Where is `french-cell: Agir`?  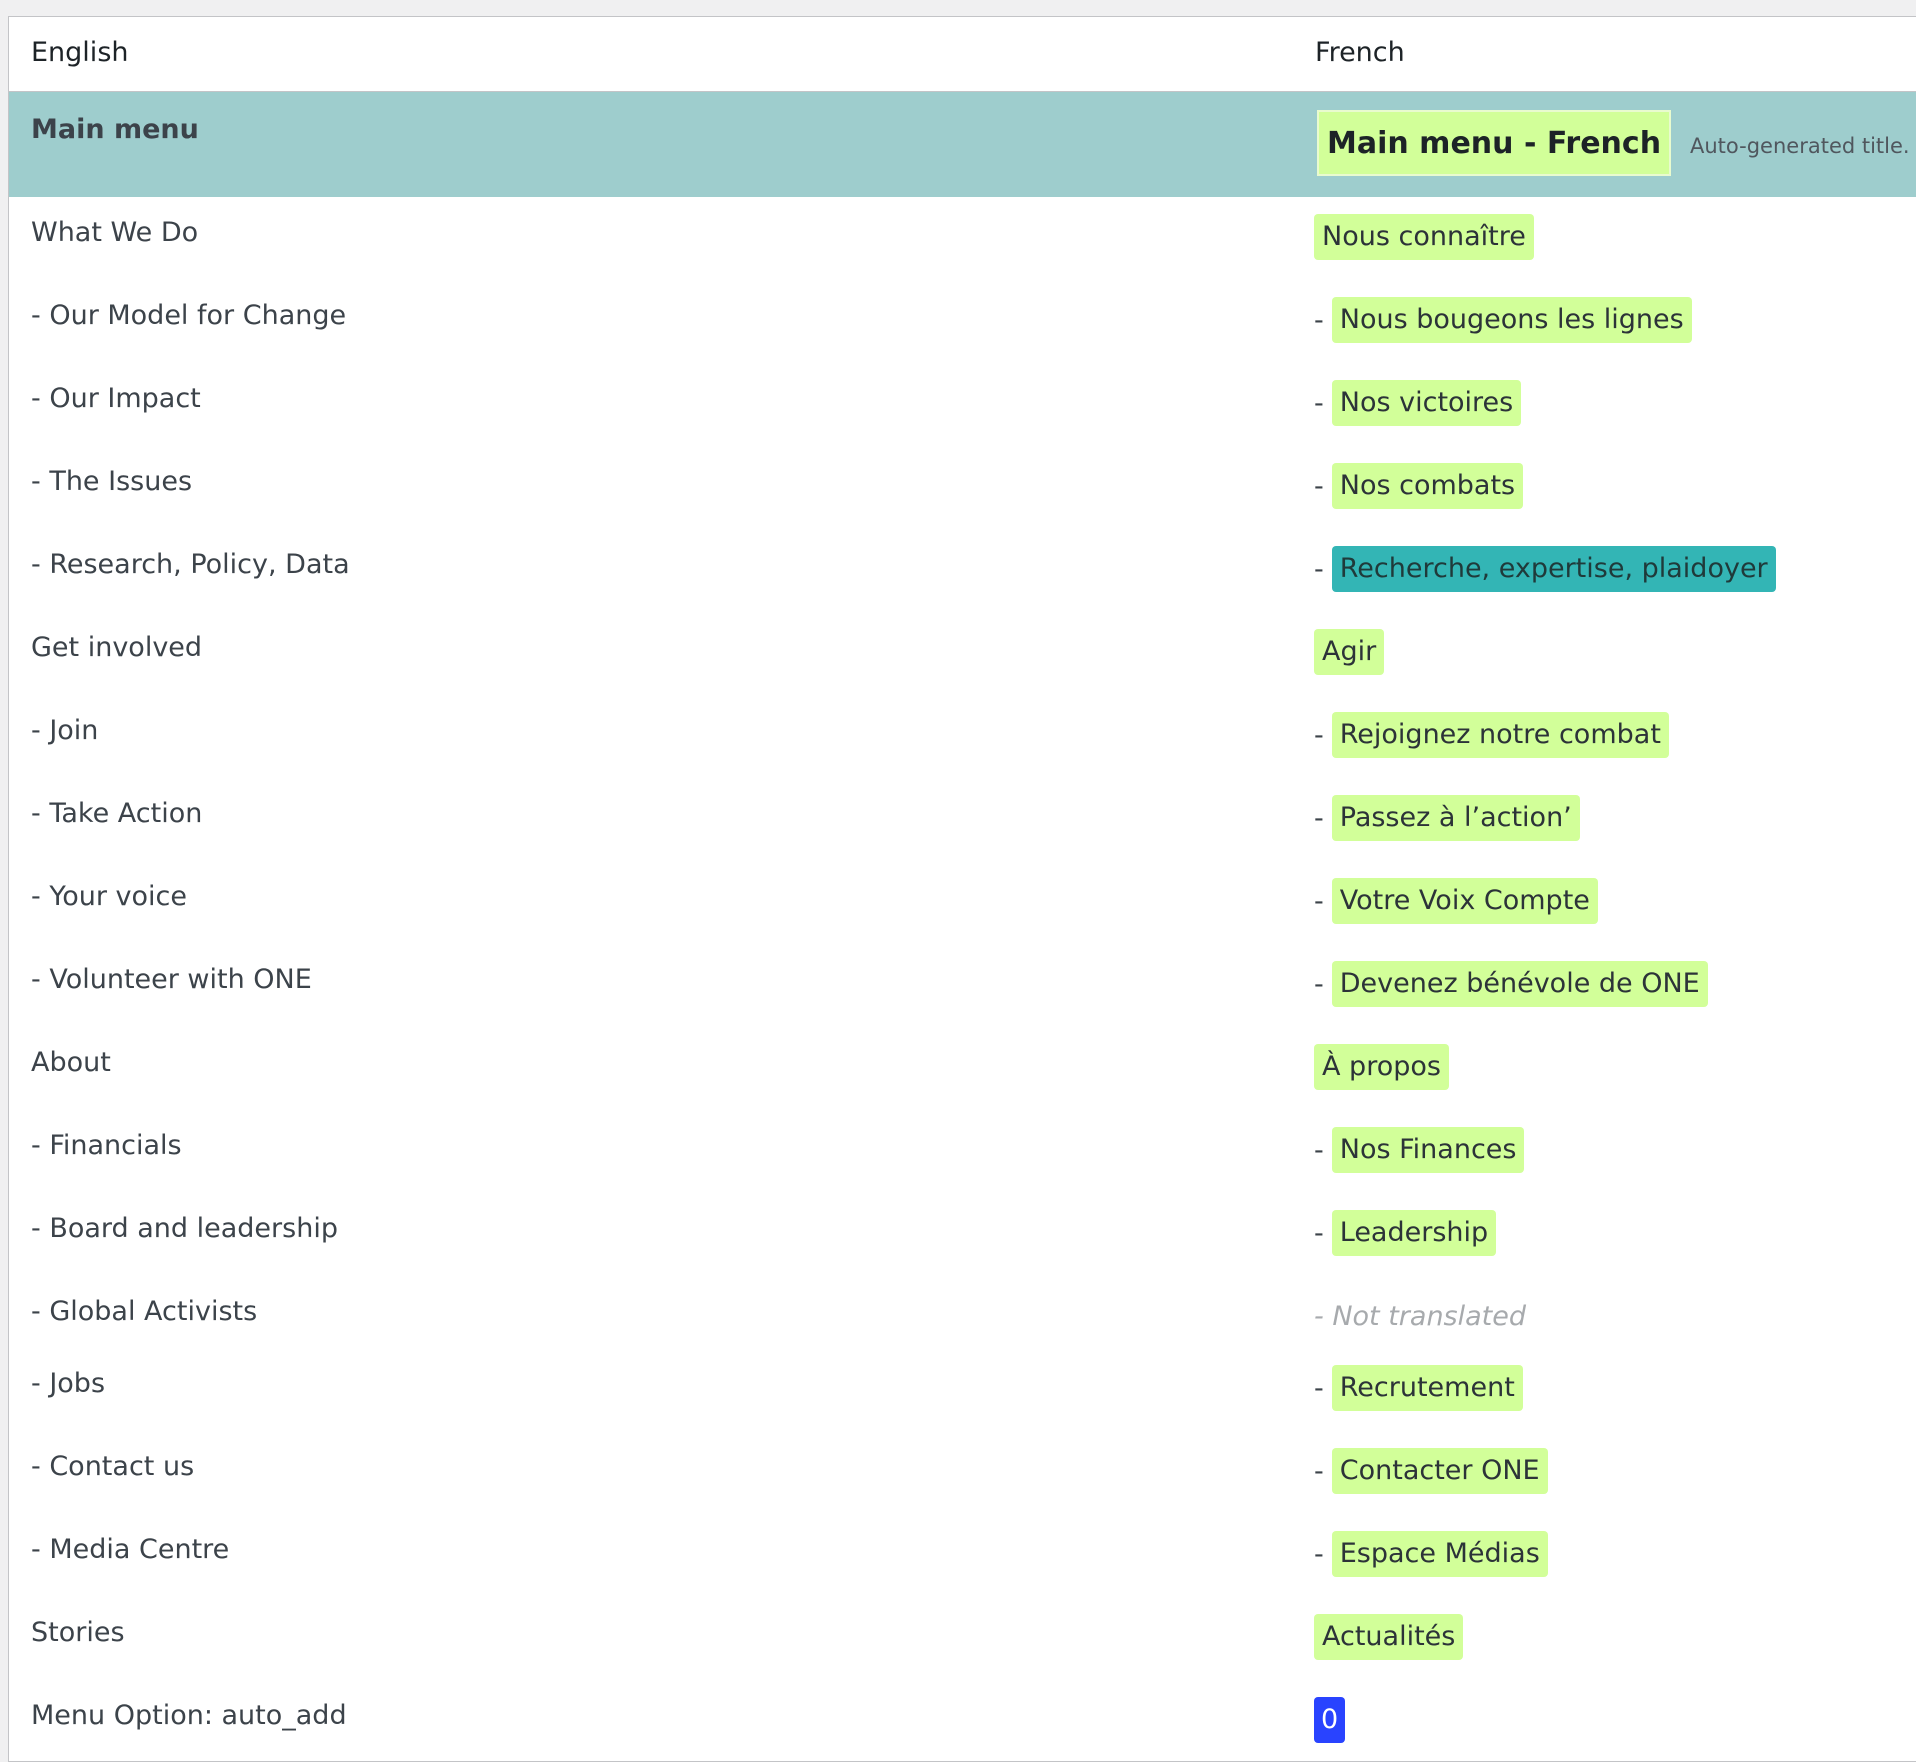 french-cell: Agir is located at coordinates (1349, 652).